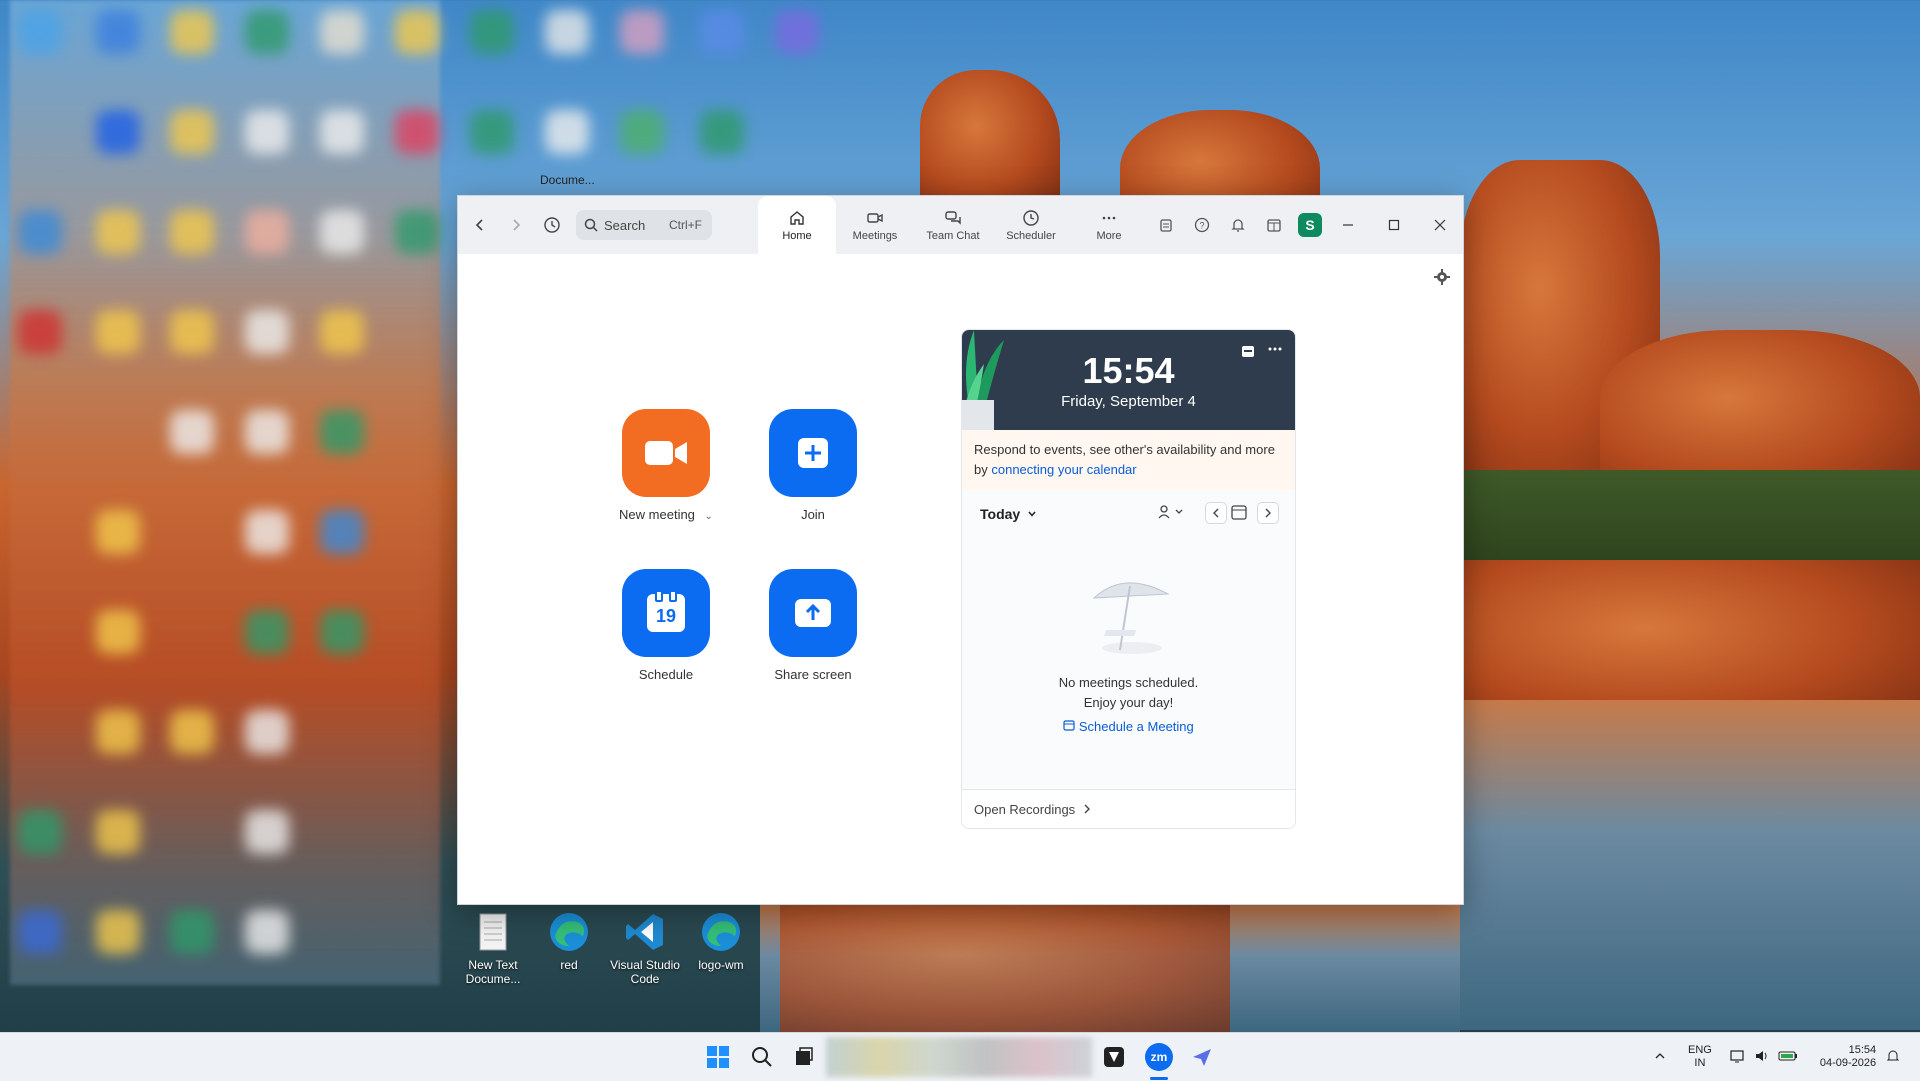 Image resolution: width=1920 pixels, height=1081 pixels. Describe the element at coordinates (959, 1057) in the screenshot. I see `blurred-taskbar-apps` at that location.